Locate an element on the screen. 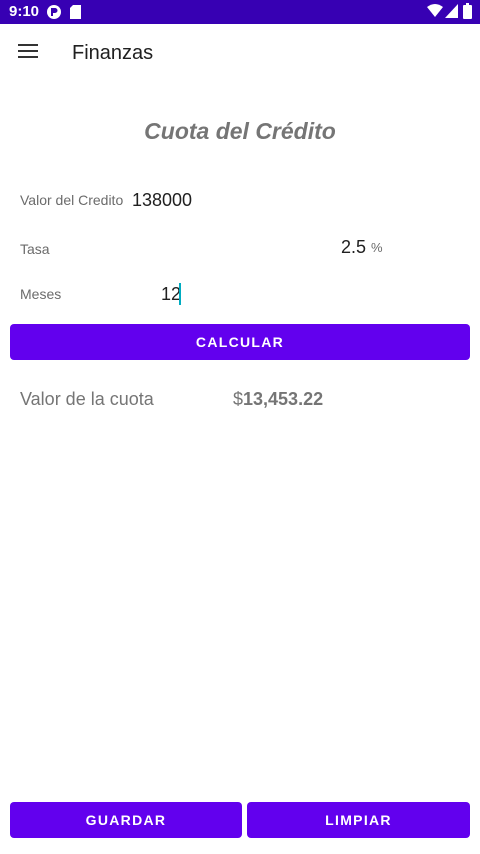  menu-icon is located at coordinates (28, 51).